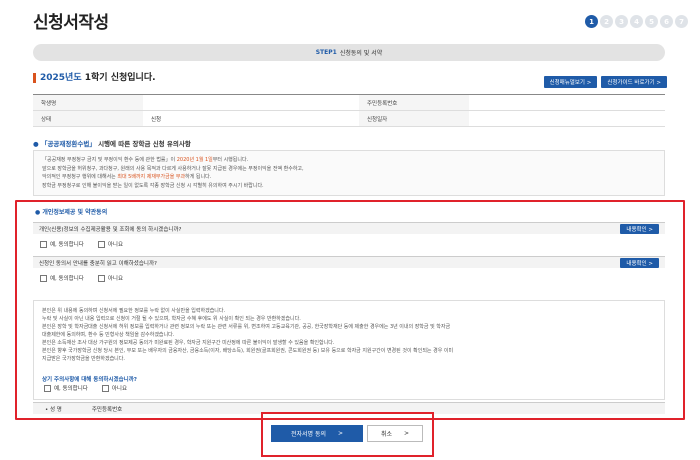 The width and height of the screenshot is (700, 460). Describe the element at coordinates (71, 212) in the screenshot. I see `consent-title: ● 개인정보제공 및 약관동의` at that location.